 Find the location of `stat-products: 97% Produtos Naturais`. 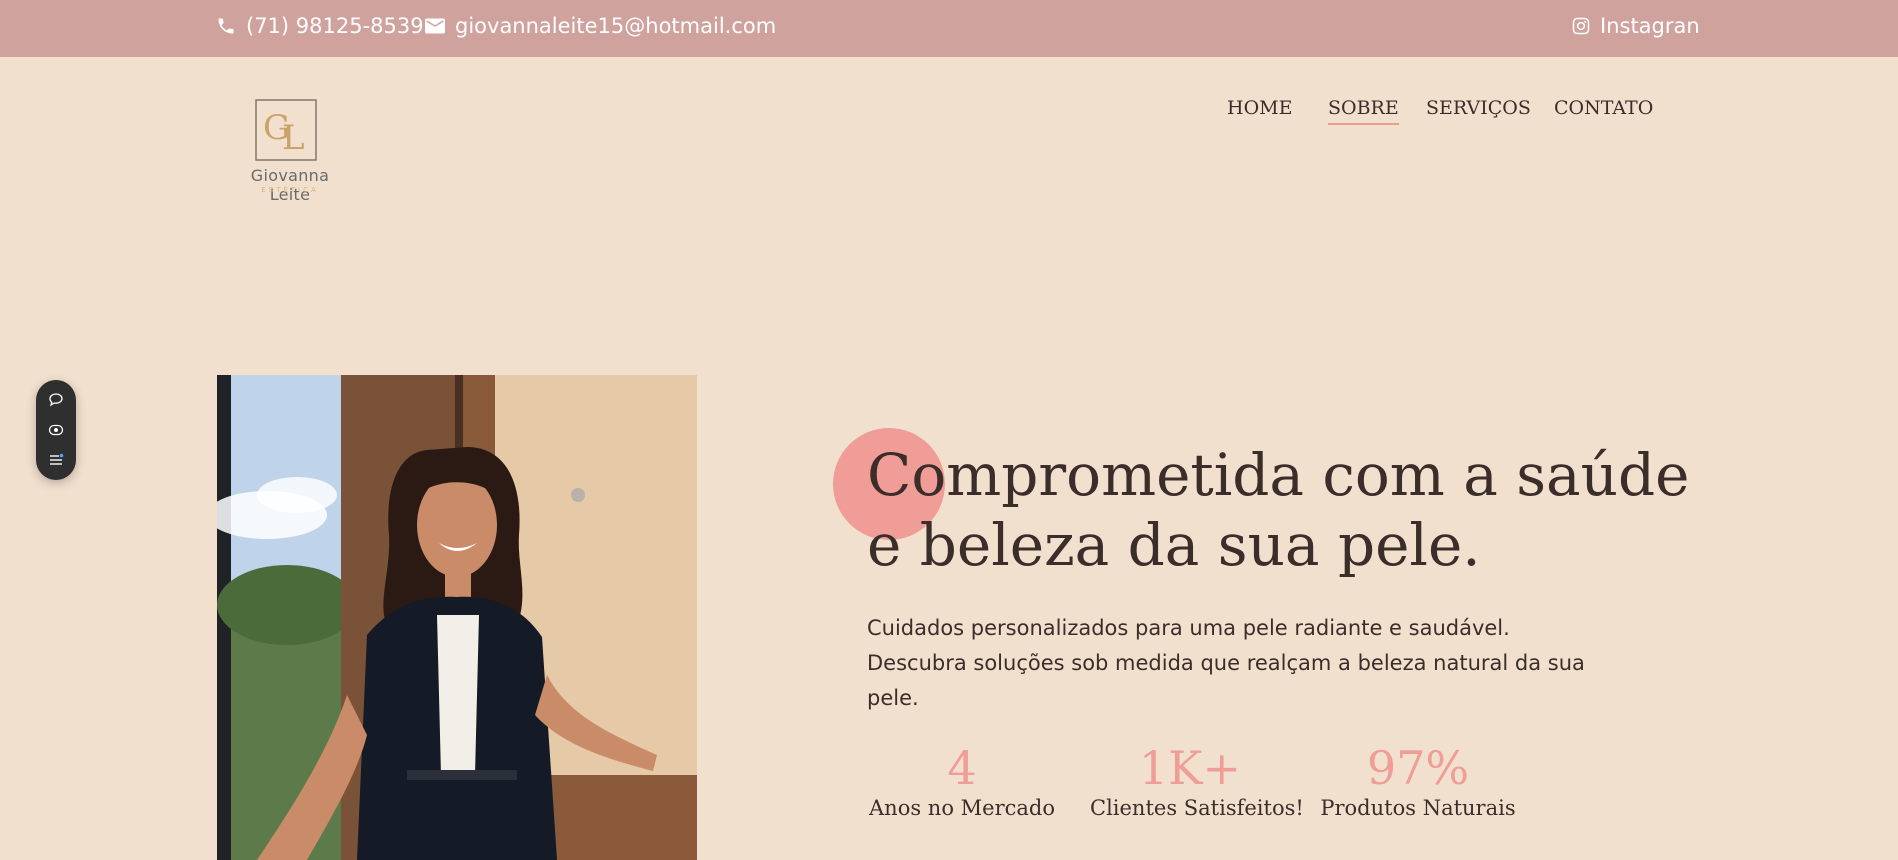

stat-products: 97% Produtos Naturais is located at coordinates (1418, 780).